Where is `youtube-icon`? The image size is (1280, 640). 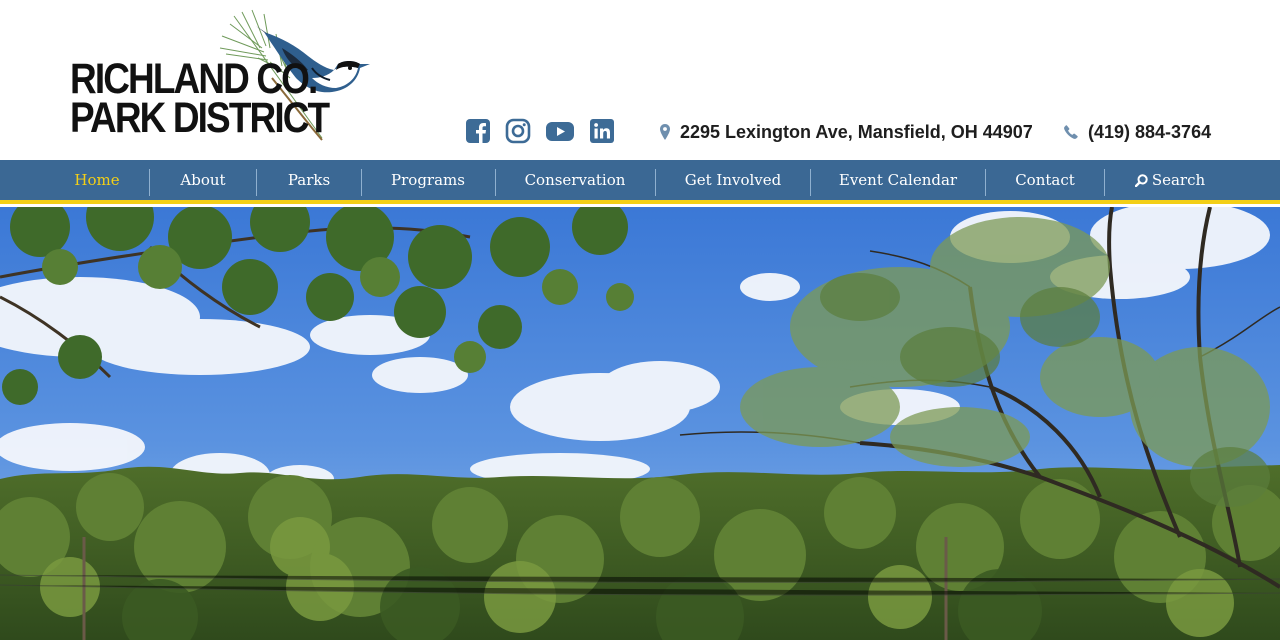 youtube-icon is located at coordinates (560, 131).